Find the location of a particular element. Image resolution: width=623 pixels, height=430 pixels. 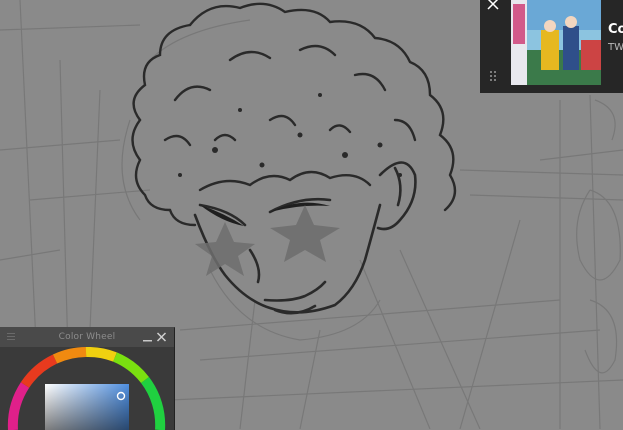

color-wheel-panel: Color Wheel is located at coordinates (87, 378).